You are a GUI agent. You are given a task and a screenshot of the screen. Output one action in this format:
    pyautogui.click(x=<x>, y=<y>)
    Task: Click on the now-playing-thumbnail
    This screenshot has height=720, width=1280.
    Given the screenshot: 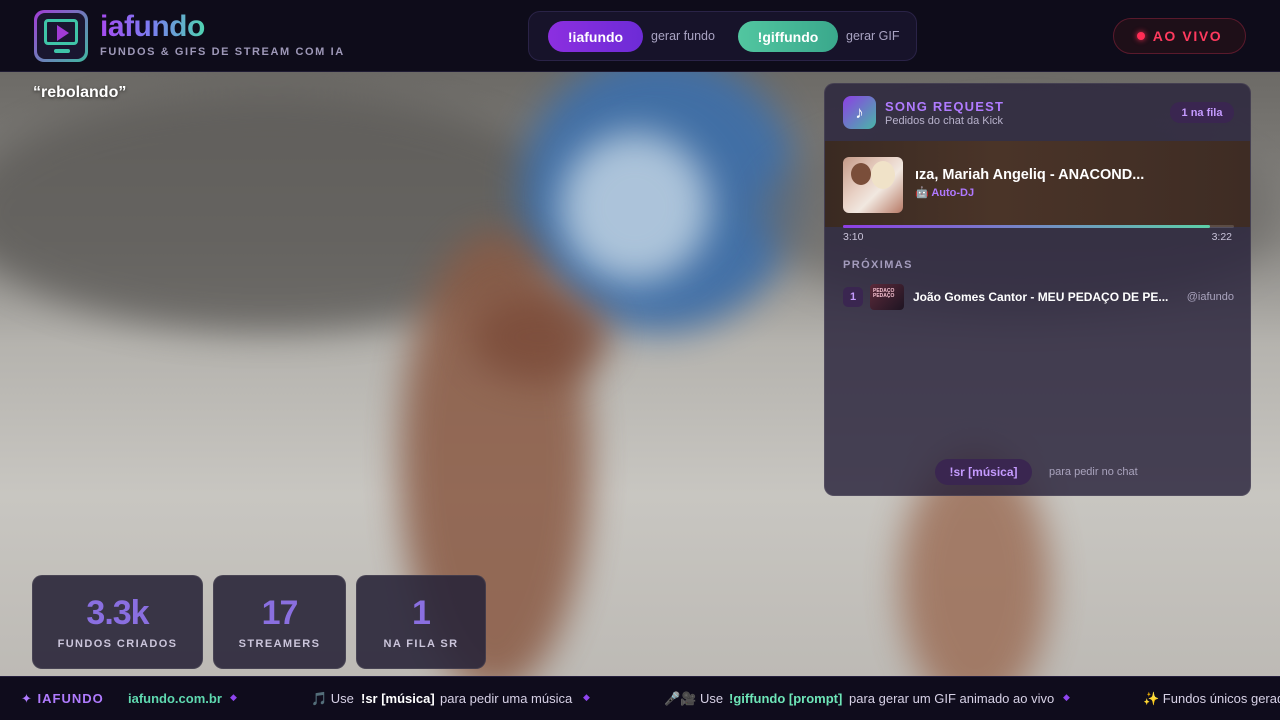 What is the action you would take?
    pyautogui.click(x=873, y=185)
    